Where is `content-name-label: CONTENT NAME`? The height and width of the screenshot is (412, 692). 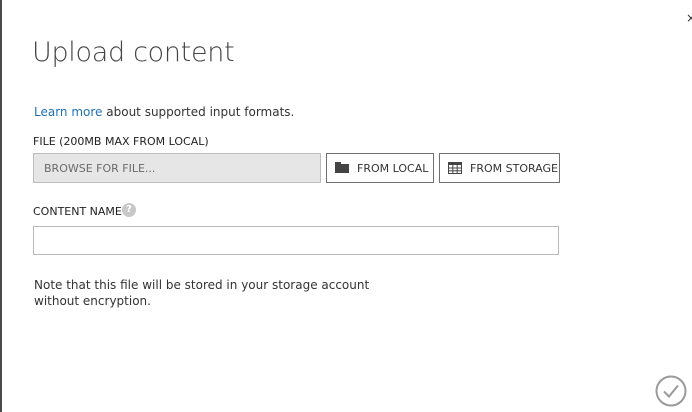
content-name-label: CONTENT NAME is located at coordinates (77, 211).